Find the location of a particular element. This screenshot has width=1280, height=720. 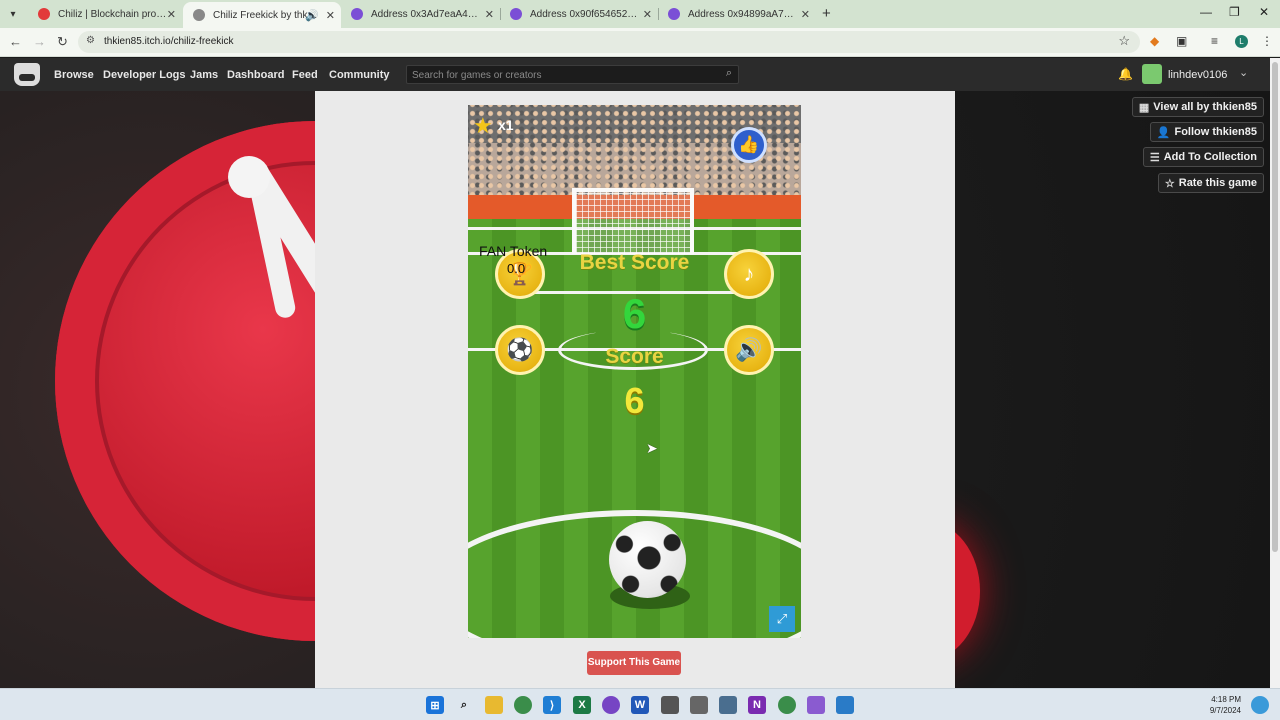

browser-tab-chiliz: Chiliz | Blockchain provider for ✕ is located at coordinates (105, 14).